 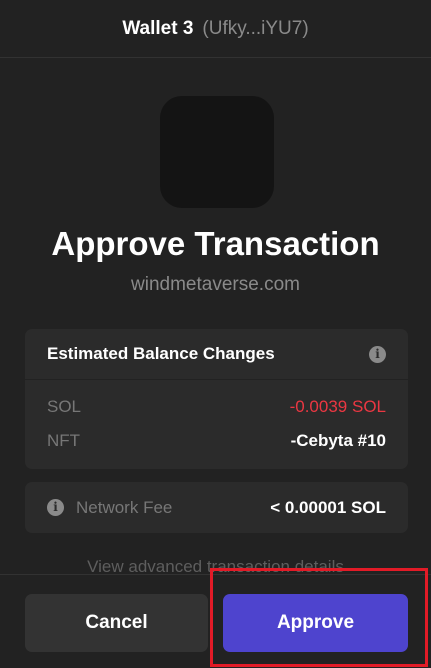 I want to click on action-footer: Cancel Approve, so click(x=215, y=621).